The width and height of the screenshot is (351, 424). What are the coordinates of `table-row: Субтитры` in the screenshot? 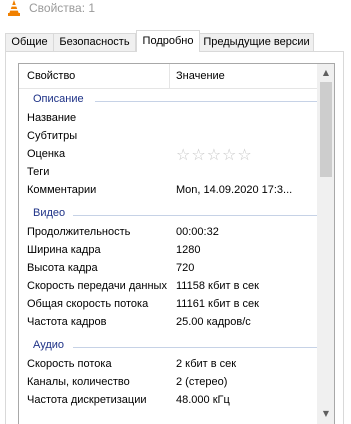 It's located at (169, 137).